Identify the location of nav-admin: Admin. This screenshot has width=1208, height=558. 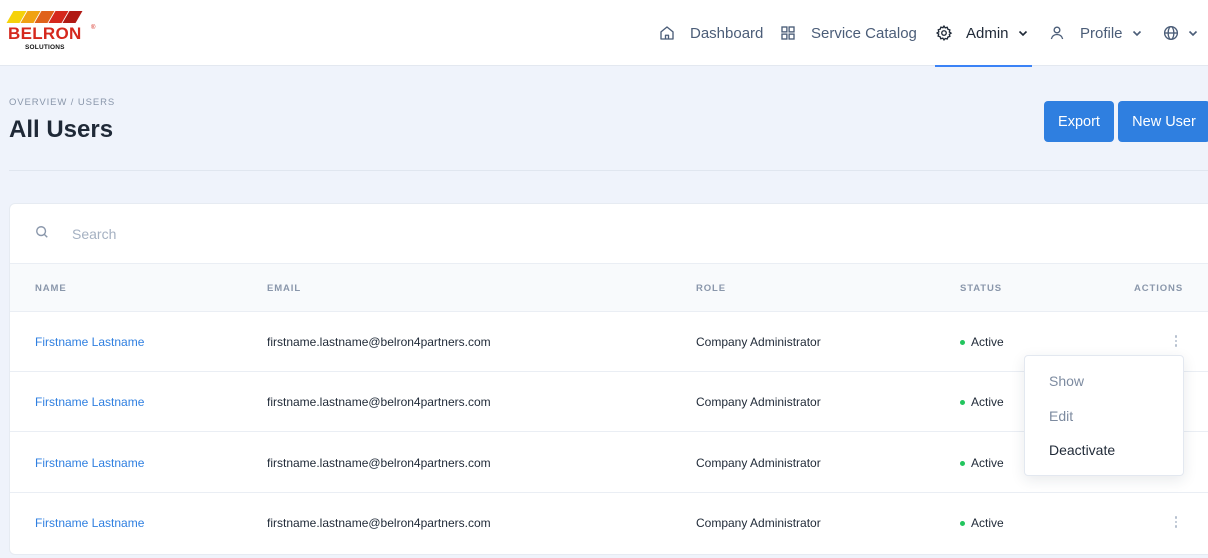
(982, 33).